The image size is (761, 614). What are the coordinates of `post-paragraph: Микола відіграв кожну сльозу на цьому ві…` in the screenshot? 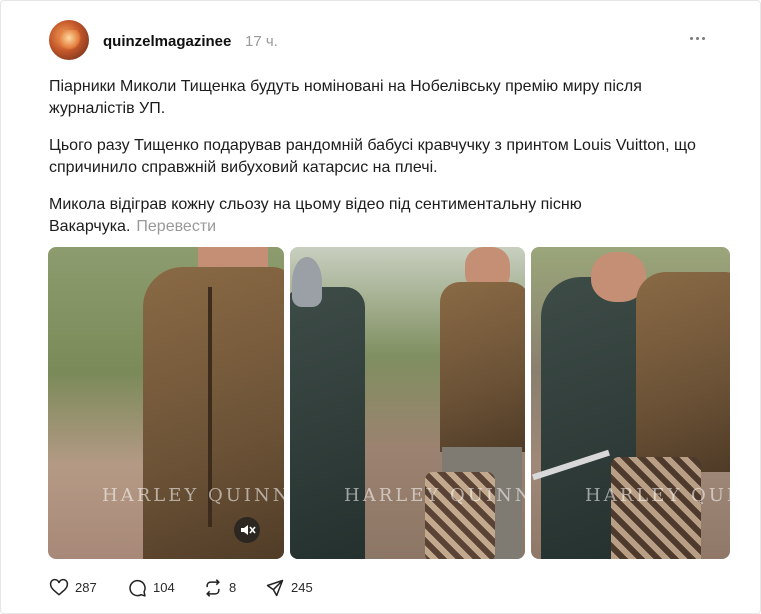 It's located at (389, 216).